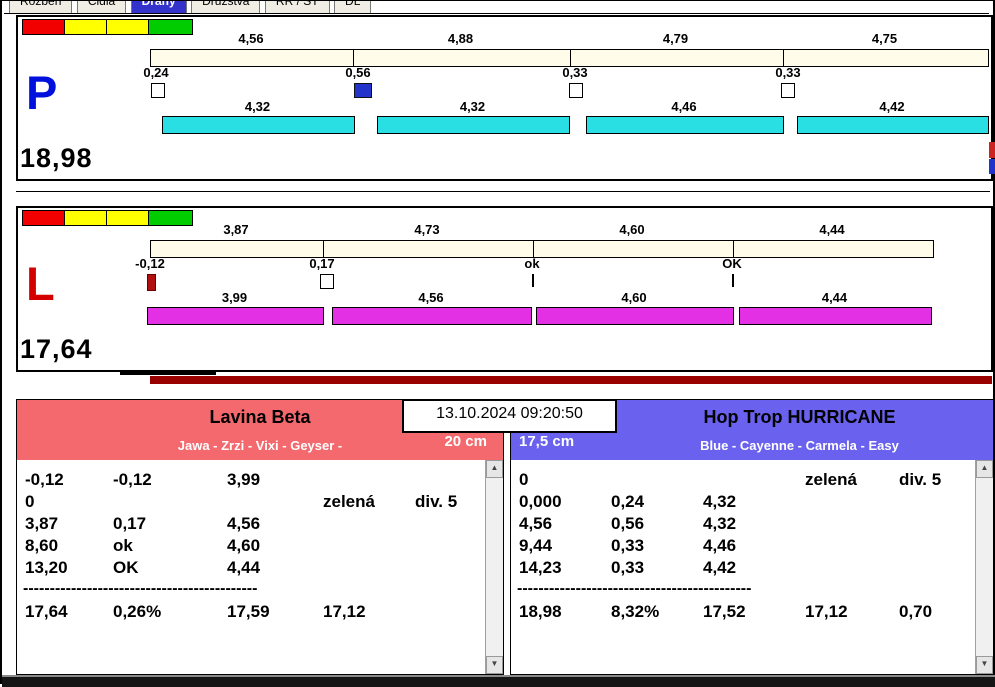  Describe the element at coordinates (884, 38) in the screenshot. I see `split-time-label: 4,75` at that location.